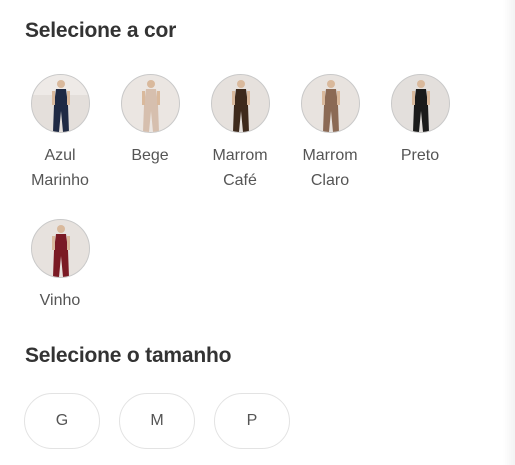  What do you see at coordinates (150, 155) in the screenshot?
I see `color-option-label: Bege` at bounding box center [150, 155].